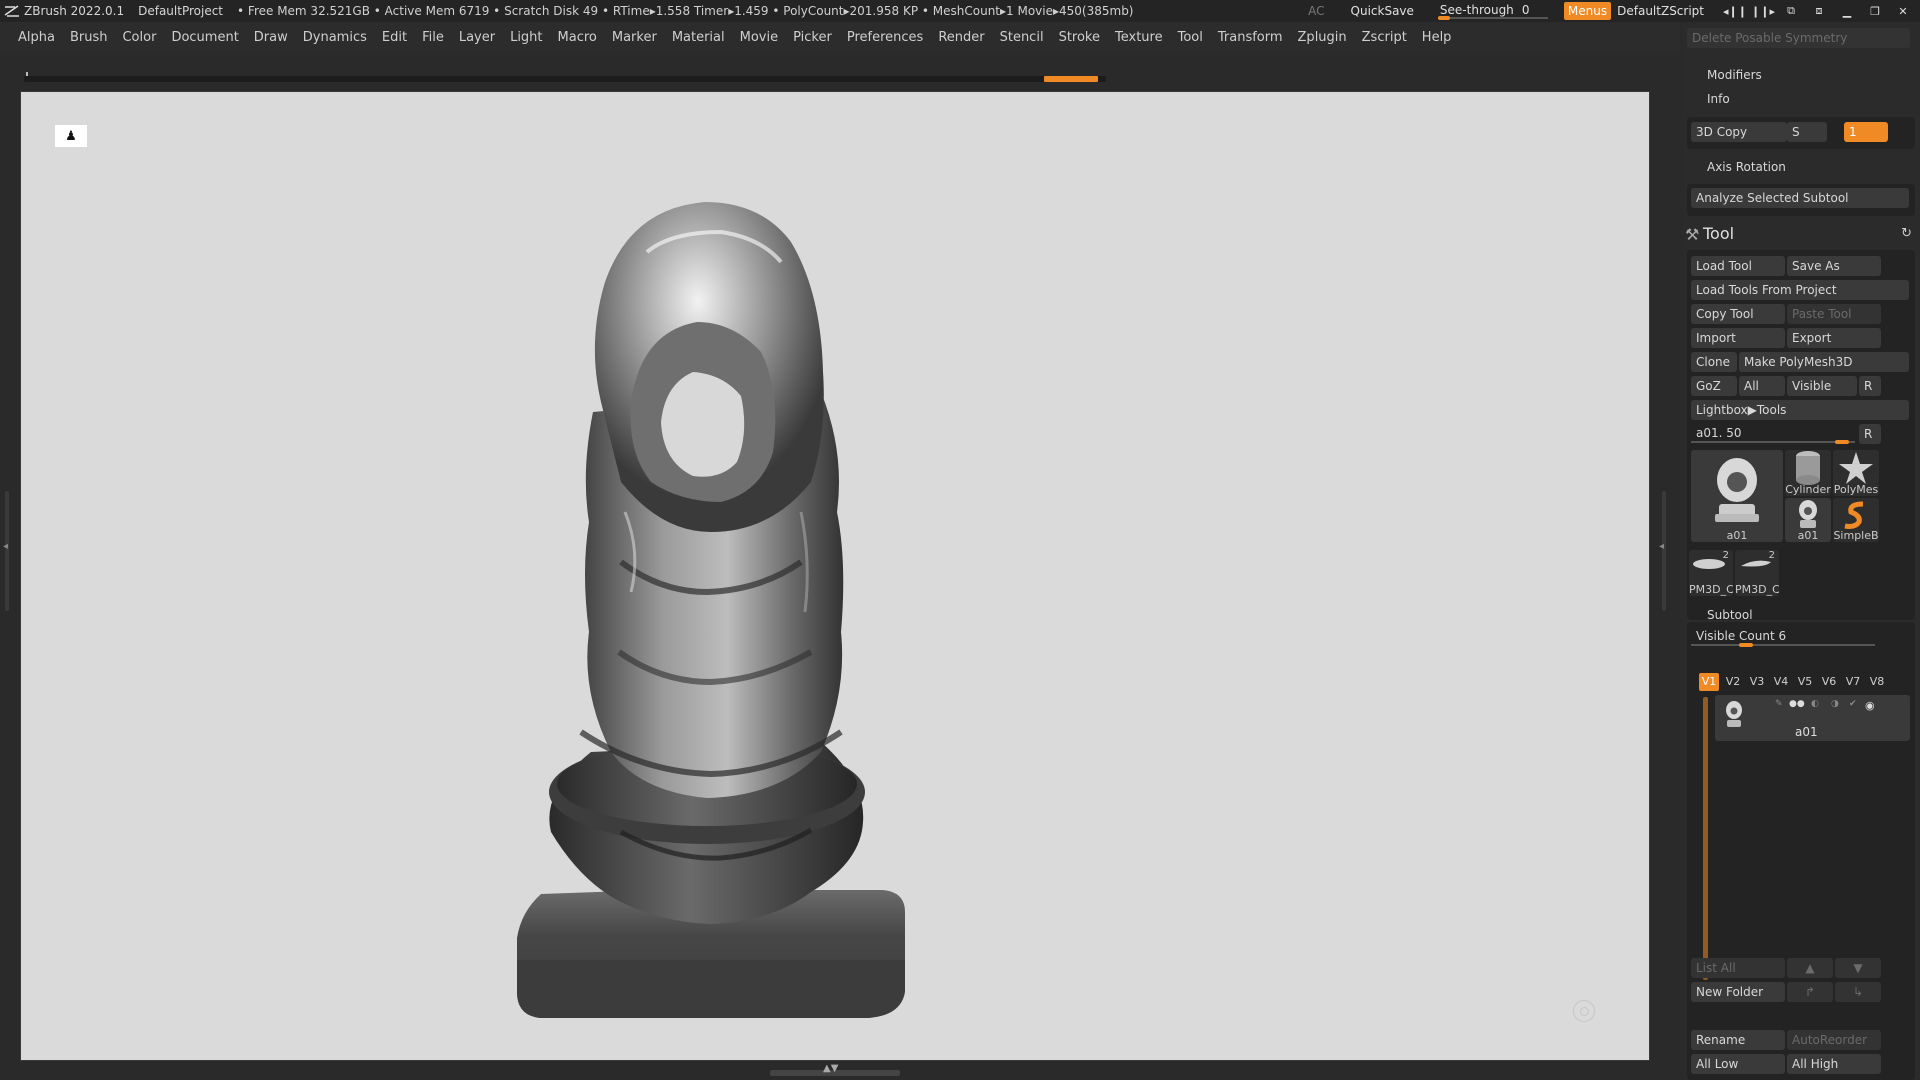  What do you see at coordinates (1730, 615) in the screenshot?
I see `subtool-header: Subtool` at bounding box center [1730, 615].